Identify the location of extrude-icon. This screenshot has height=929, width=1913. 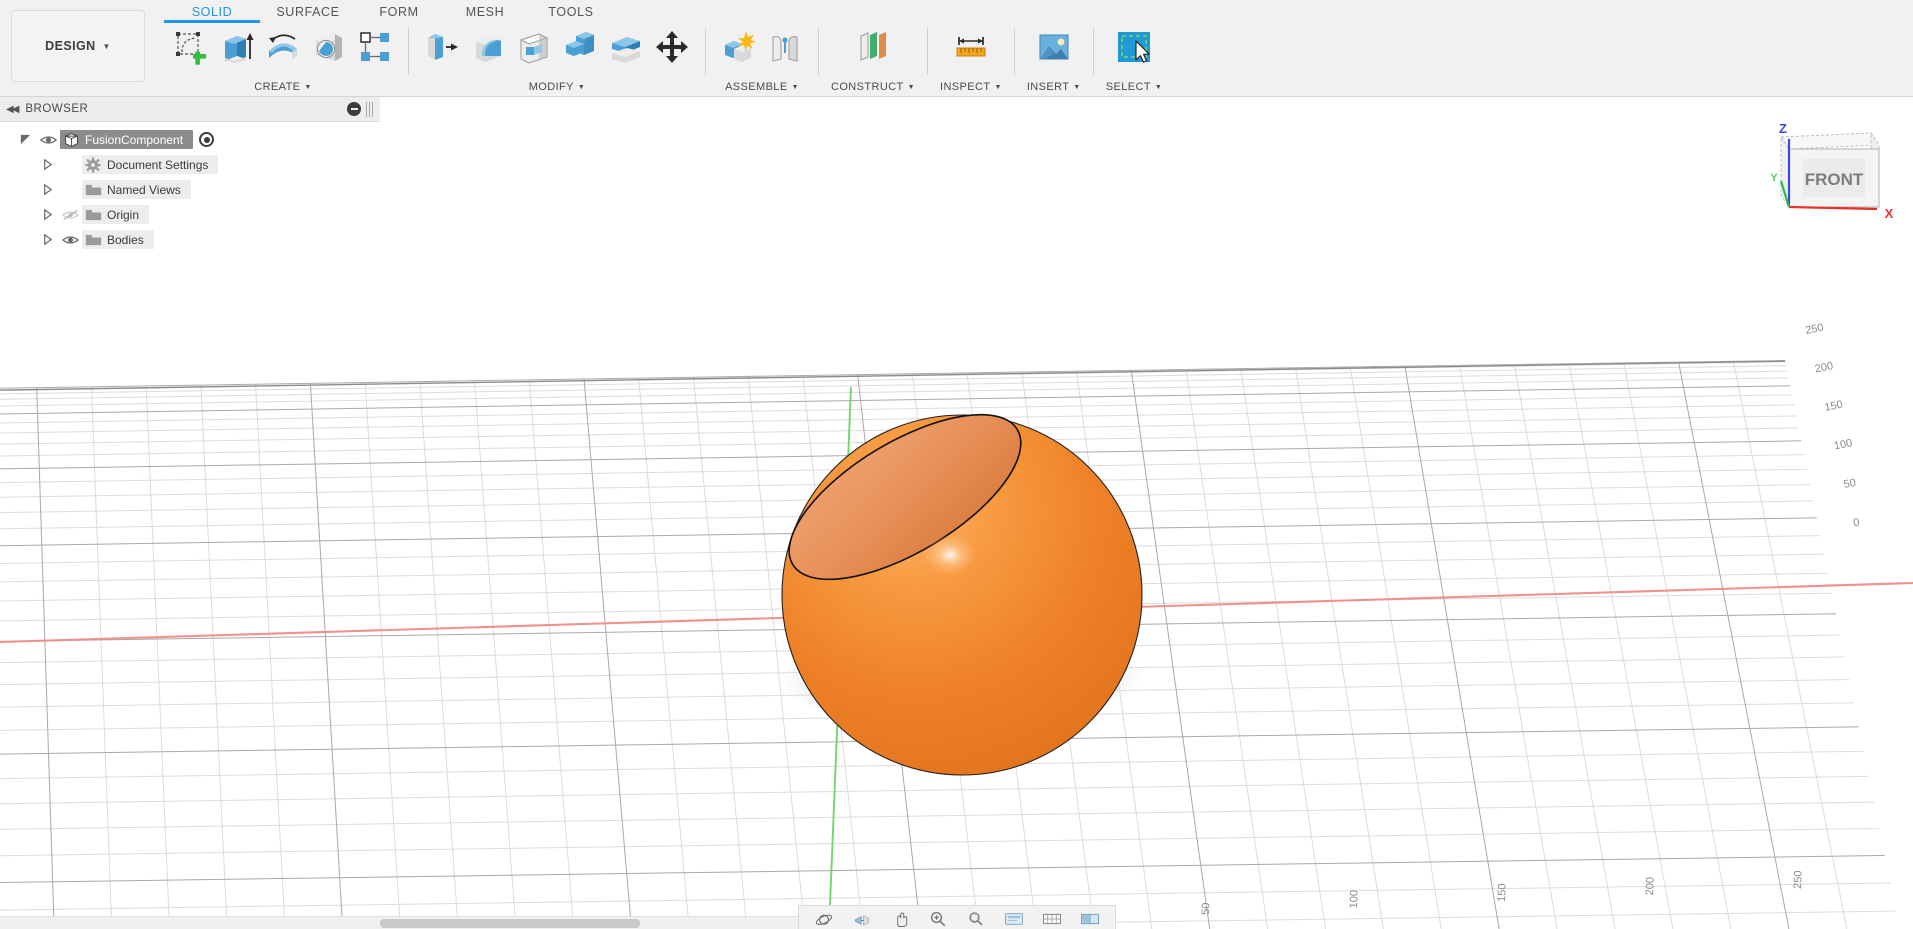
(237, 47).